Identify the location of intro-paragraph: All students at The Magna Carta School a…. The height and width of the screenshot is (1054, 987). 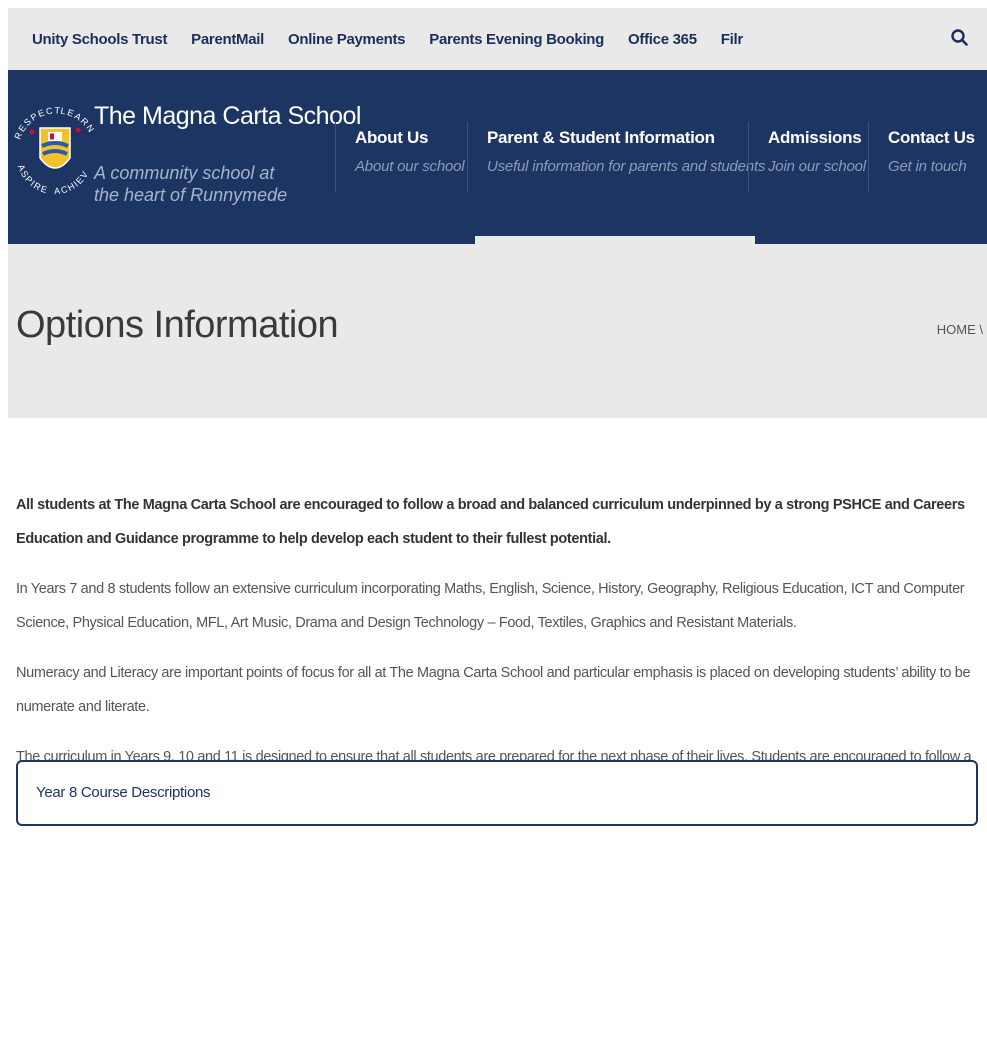
(490, 522).